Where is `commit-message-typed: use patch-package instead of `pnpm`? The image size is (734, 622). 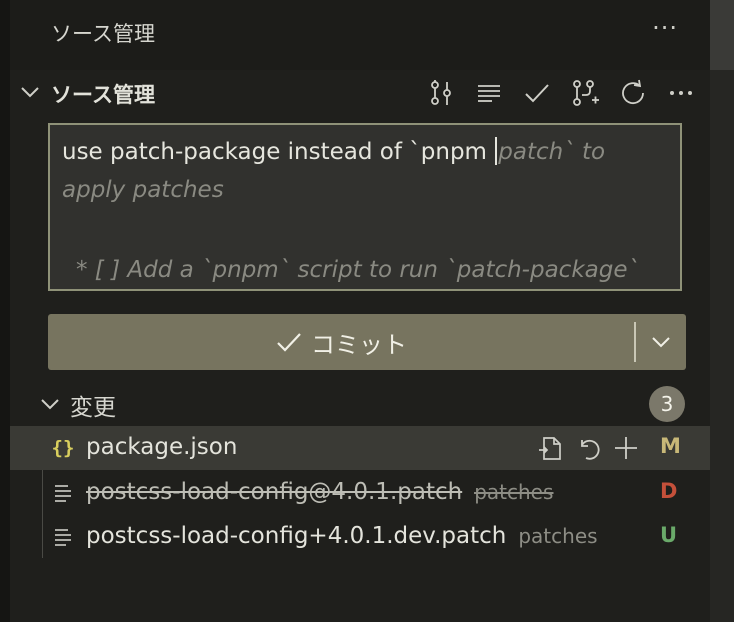 commit-message-typed: use patch-package instead of `pnpm is located at coordinates (278, 152).